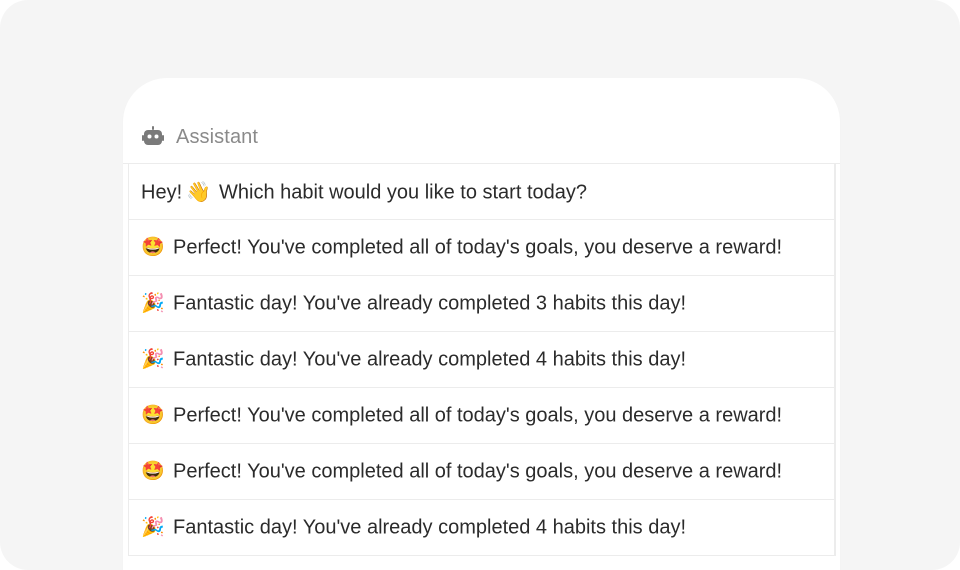 Image resolution: width=960 pixels, height=570 pixels. I want to click on robot-icon, so click(153, 135).